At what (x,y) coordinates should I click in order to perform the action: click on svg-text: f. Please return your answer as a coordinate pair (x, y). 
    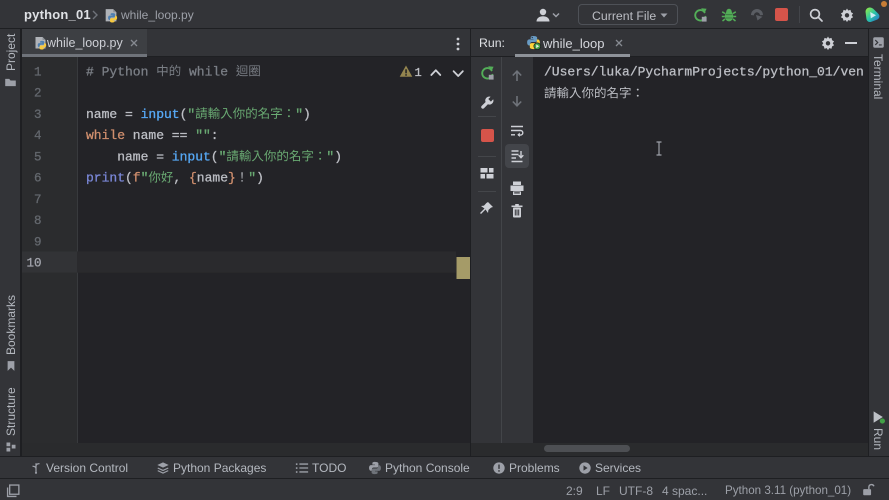
    Looking at the image, I should click on (137, 178).